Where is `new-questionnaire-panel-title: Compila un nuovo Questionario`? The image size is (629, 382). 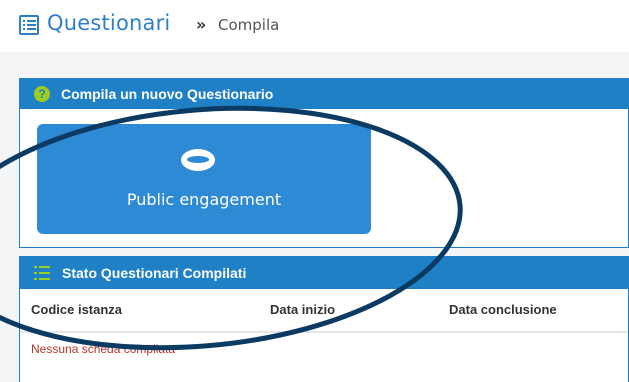
new-questionnaire-panel-title: Compila un nuovo Questionario is located at coordinates (167, 94).